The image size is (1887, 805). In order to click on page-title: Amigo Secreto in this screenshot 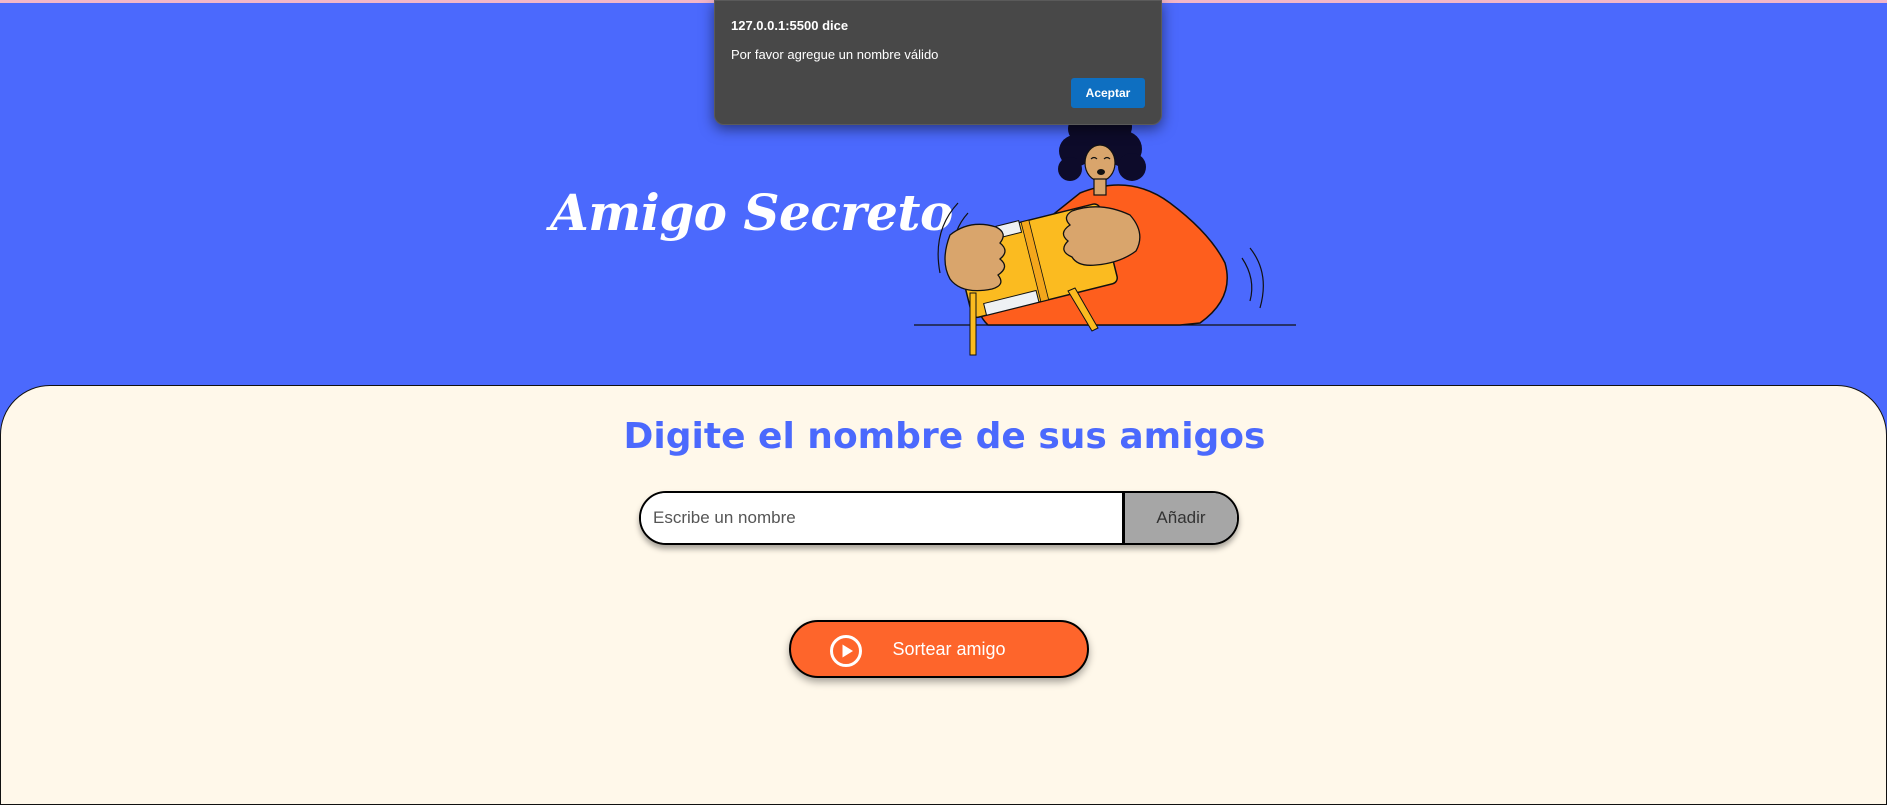, I will do `click(751, 212)`.